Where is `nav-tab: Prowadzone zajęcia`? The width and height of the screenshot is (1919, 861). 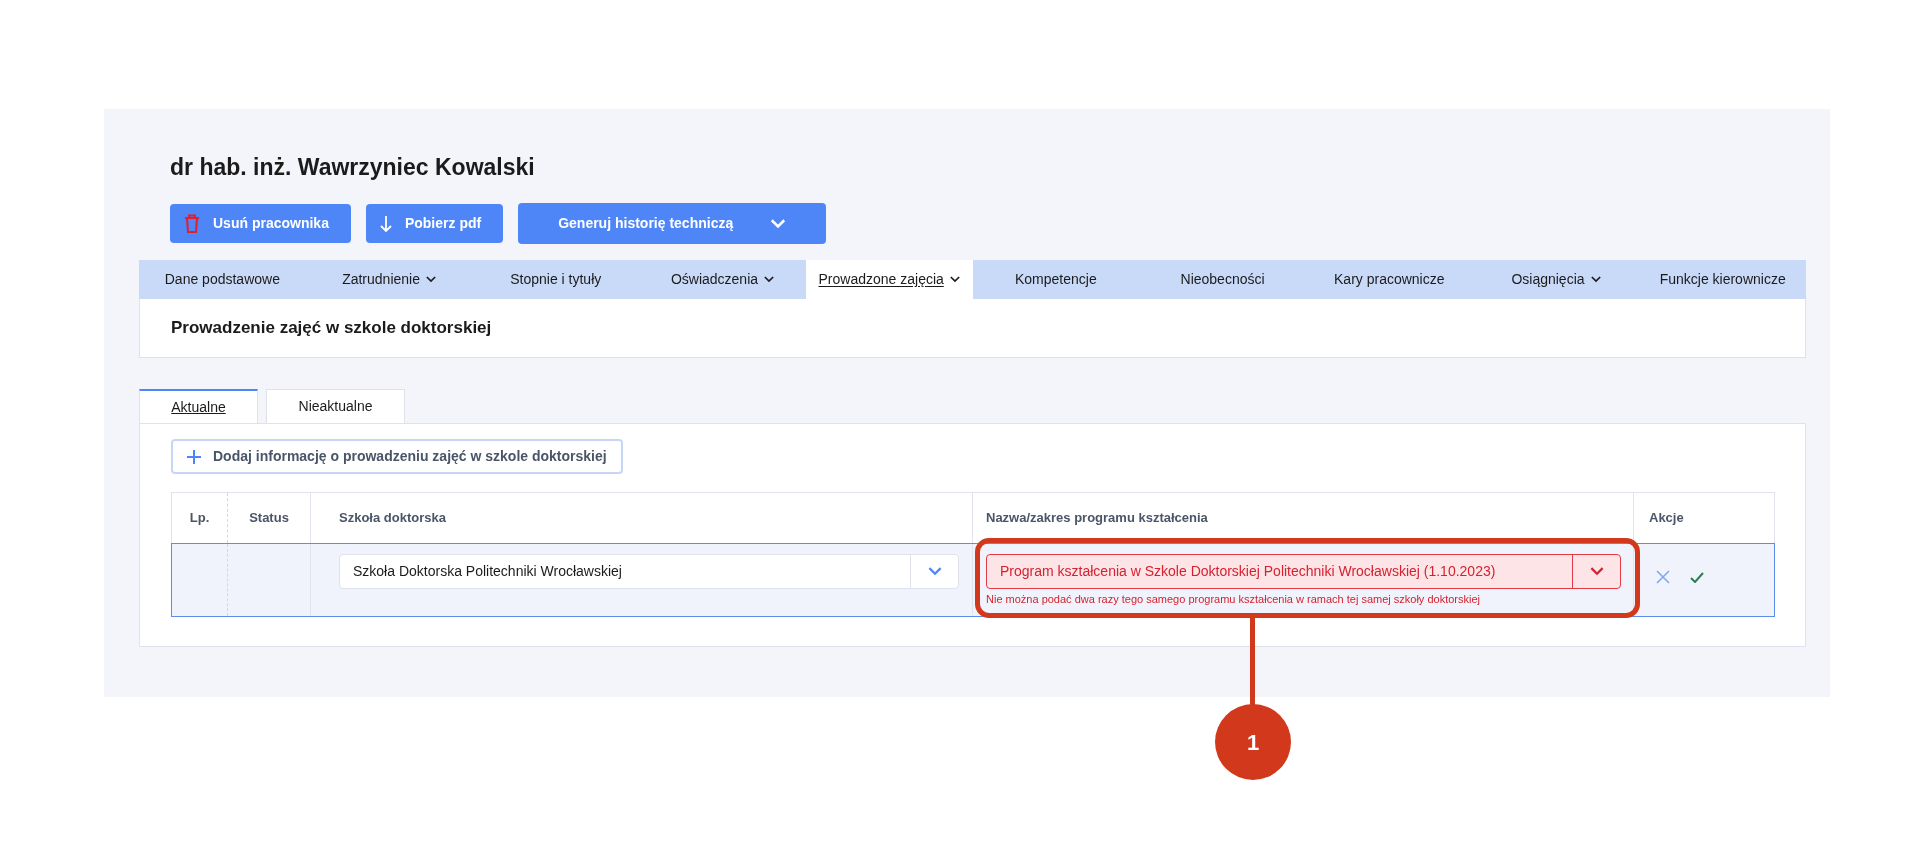
nav-tab: Prowadzone zajęcia is located at coordinates (889, 279).